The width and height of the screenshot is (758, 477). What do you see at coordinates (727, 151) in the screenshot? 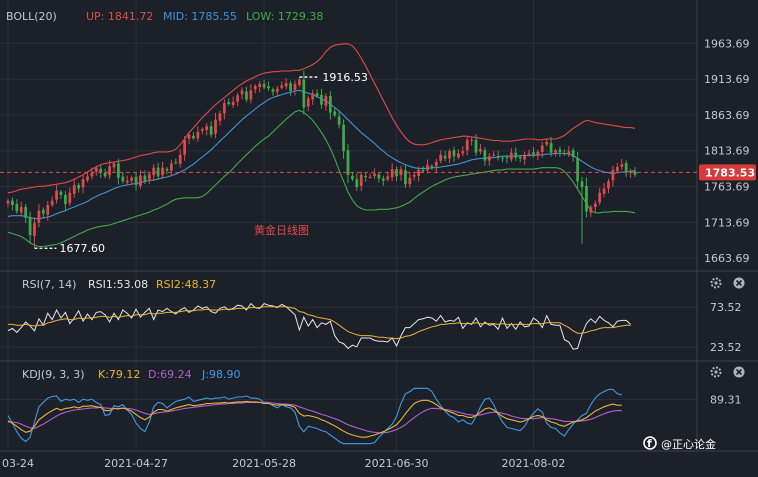
I see `price-tick-label: 1813.69` at bounding box center [727, 151].